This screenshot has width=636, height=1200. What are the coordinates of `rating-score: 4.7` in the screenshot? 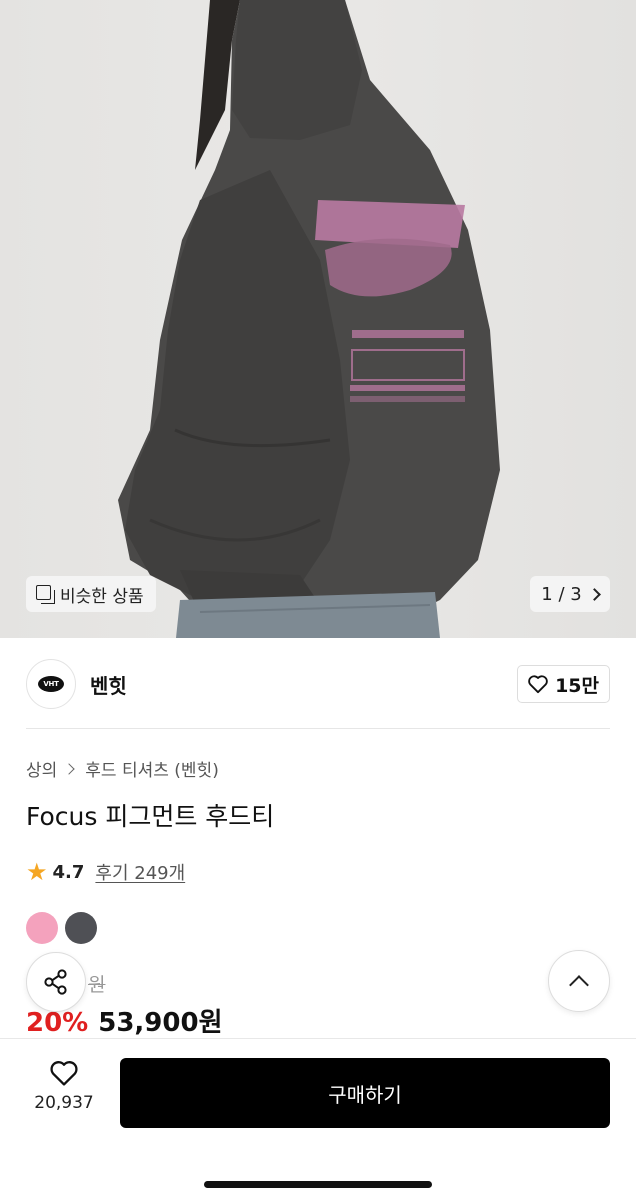 It's located at (68, 872).